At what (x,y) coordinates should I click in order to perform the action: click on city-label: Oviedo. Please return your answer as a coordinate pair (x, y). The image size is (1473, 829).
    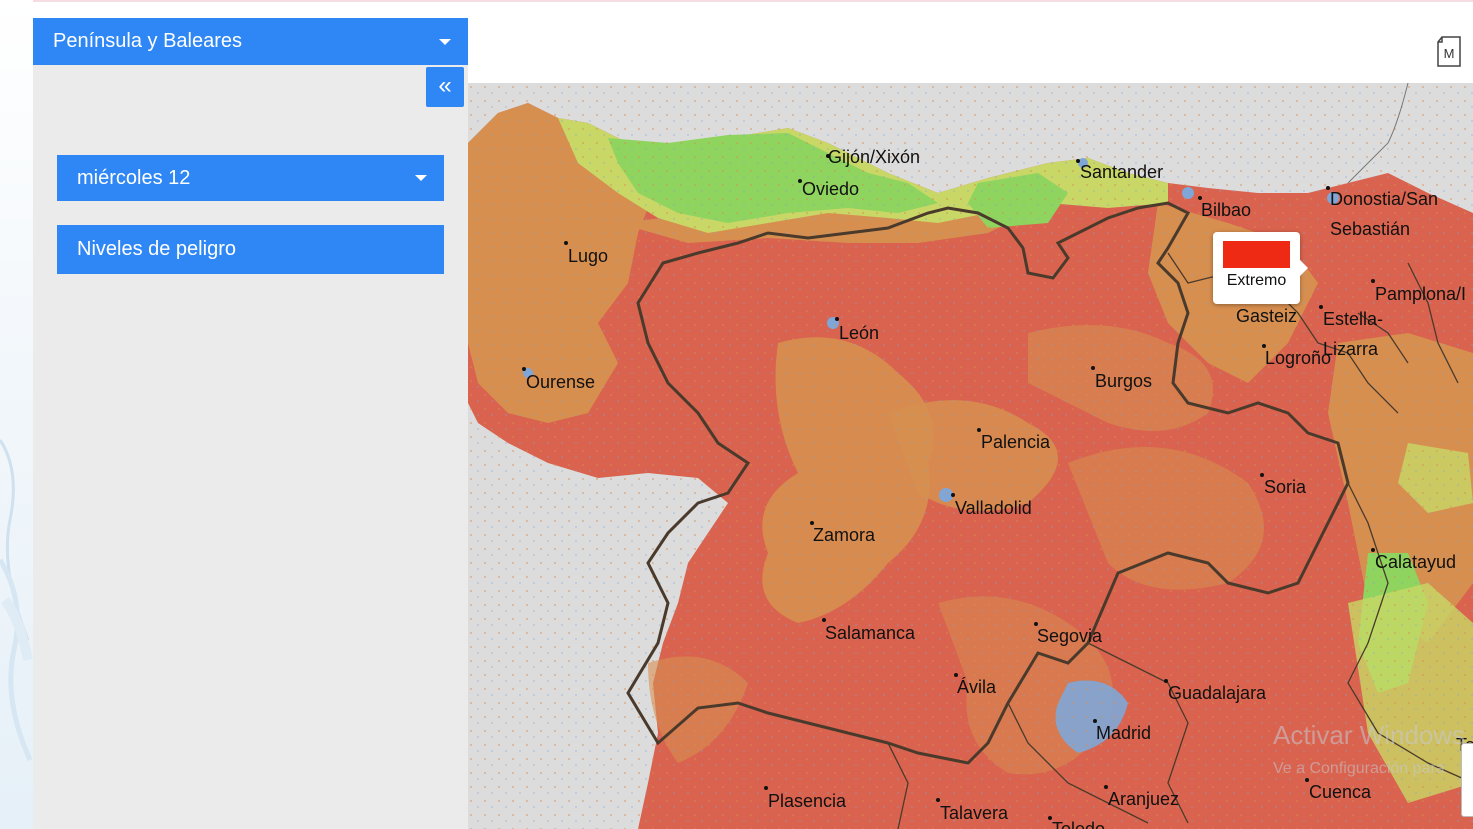
    Looking at the image, I should click on (831, 189).